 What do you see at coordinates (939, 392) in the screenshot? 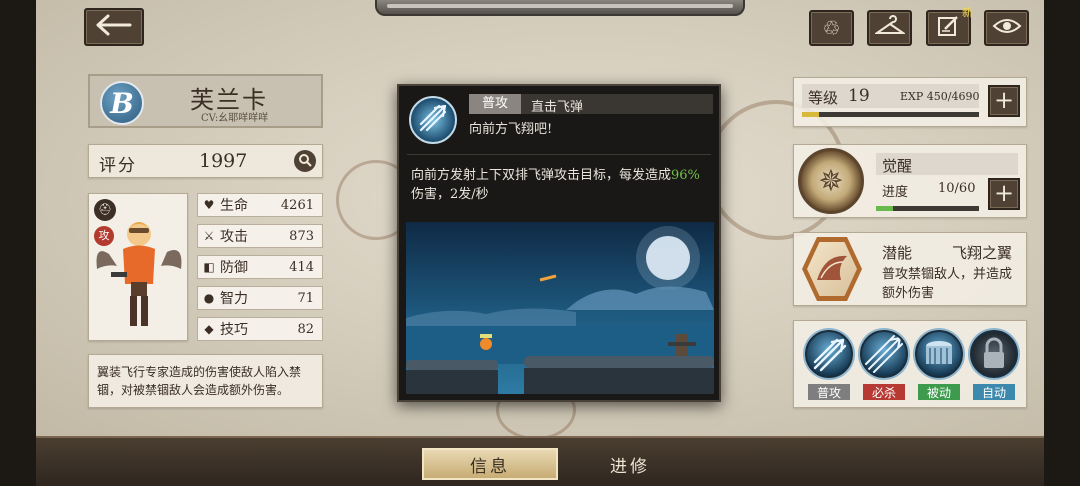
I see `skill-tag: 被动` at bounding box center [939, 392].